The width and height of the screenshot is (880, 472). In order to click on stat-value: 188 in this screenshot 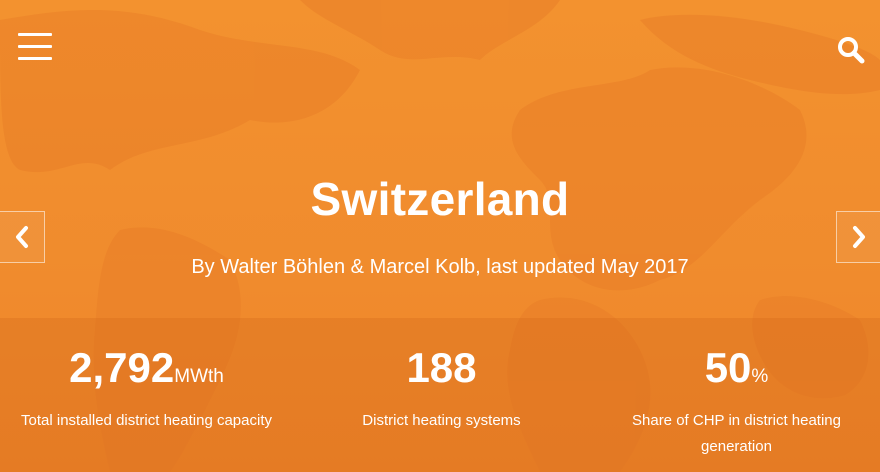, I will do `click(441, 367)`.